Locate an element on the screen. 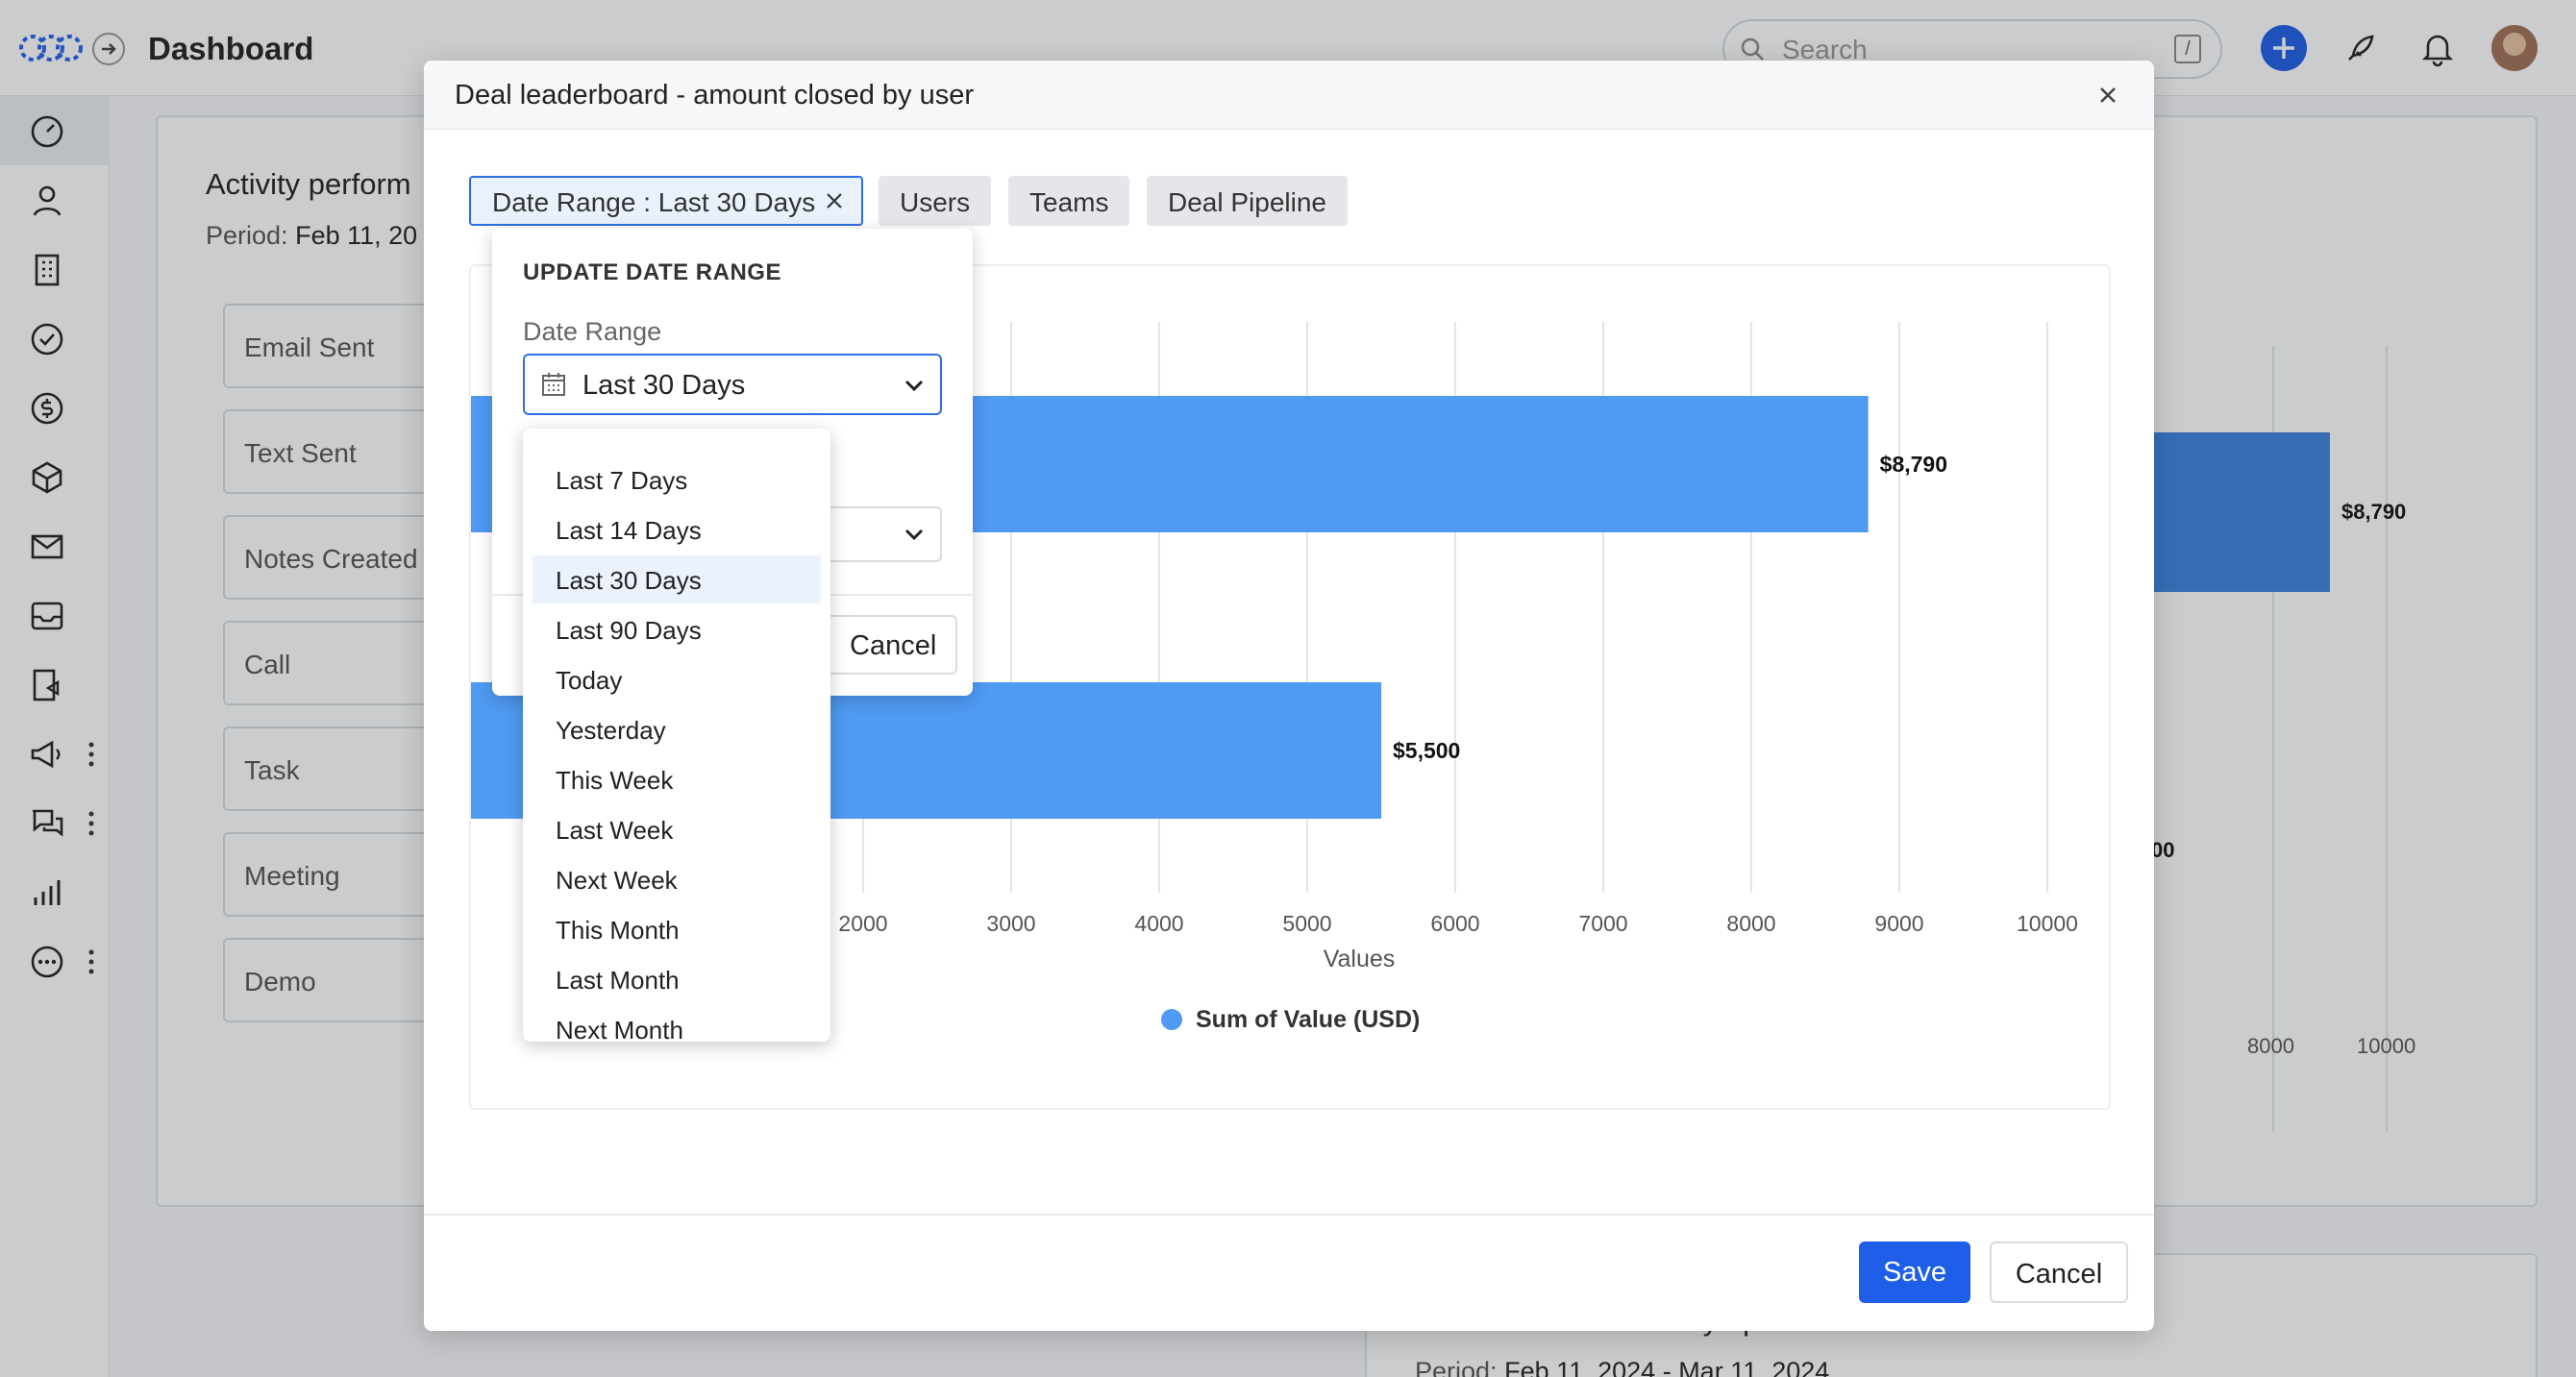 The height and width of the screenshot is (1377, 2576). users-filter-chip: Users is located at coordinates (935, 201).